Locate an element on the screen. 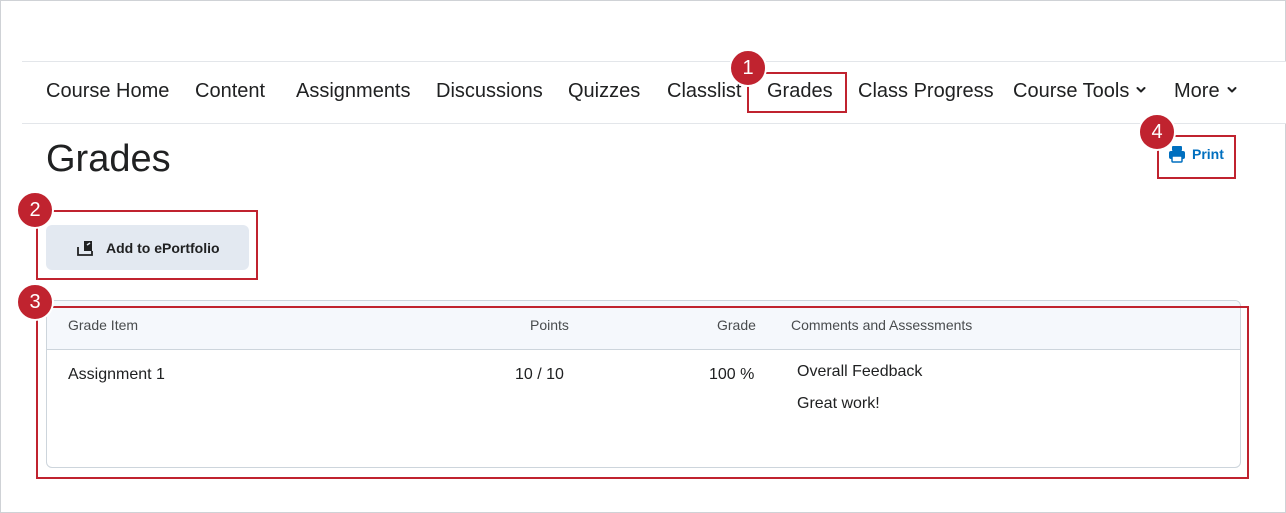 The height and width of the screenshot is (513, 1286). callout-badge-2: 2 is located at coordinates (35, 210).